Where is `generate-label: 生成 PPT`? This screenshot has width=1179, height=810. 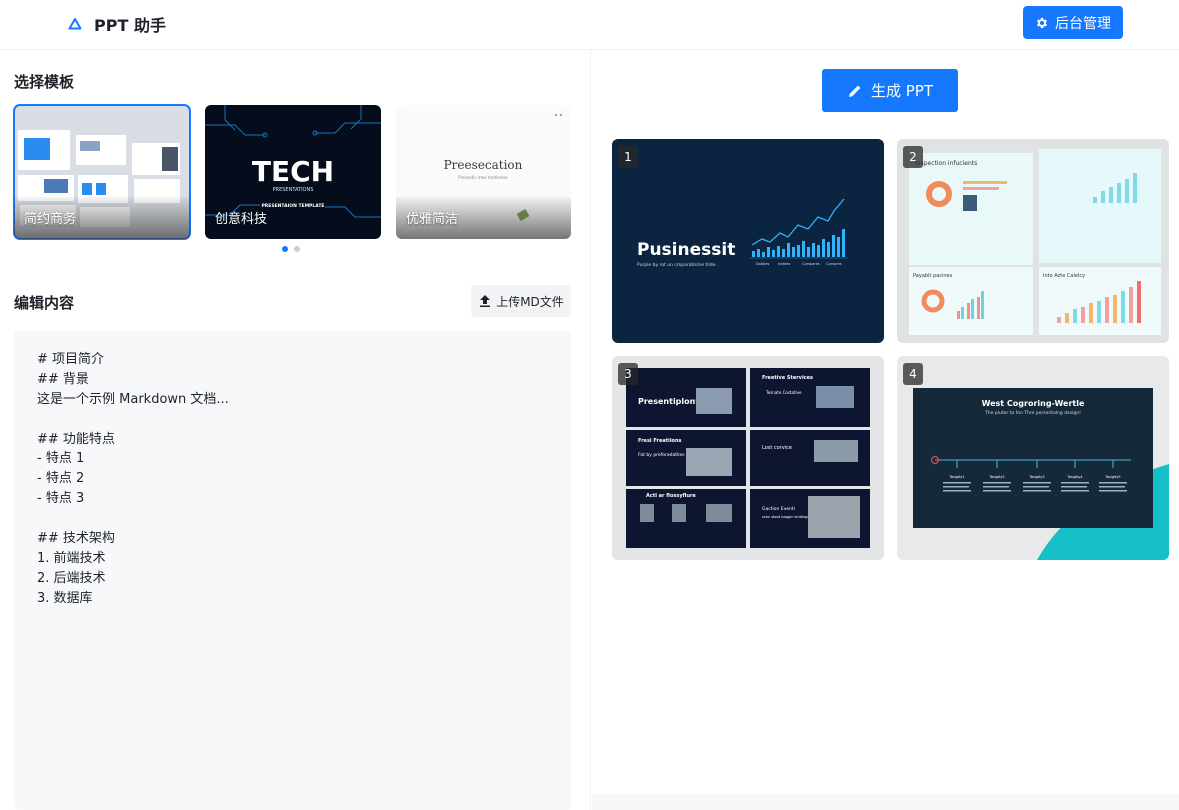
generate-label: 生成 PPT is located at coordinates (902, 91).